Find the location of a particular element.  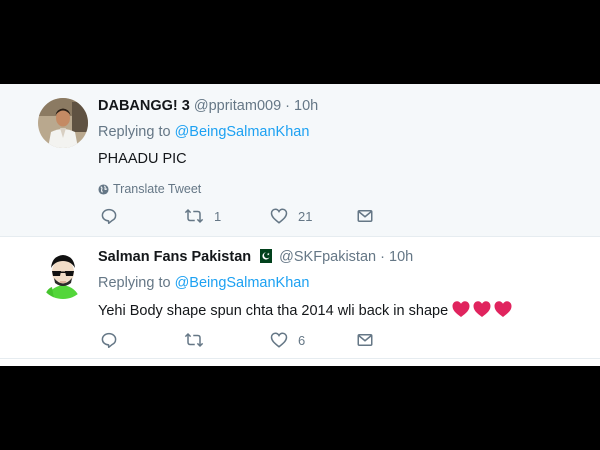

hearts-emoji is located at coordinates (483, 312).